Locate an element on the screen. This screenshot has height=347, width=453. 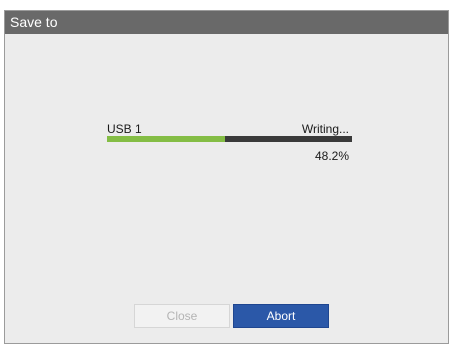
progress-percent: 48.2% is located at coordinates (331, 156).